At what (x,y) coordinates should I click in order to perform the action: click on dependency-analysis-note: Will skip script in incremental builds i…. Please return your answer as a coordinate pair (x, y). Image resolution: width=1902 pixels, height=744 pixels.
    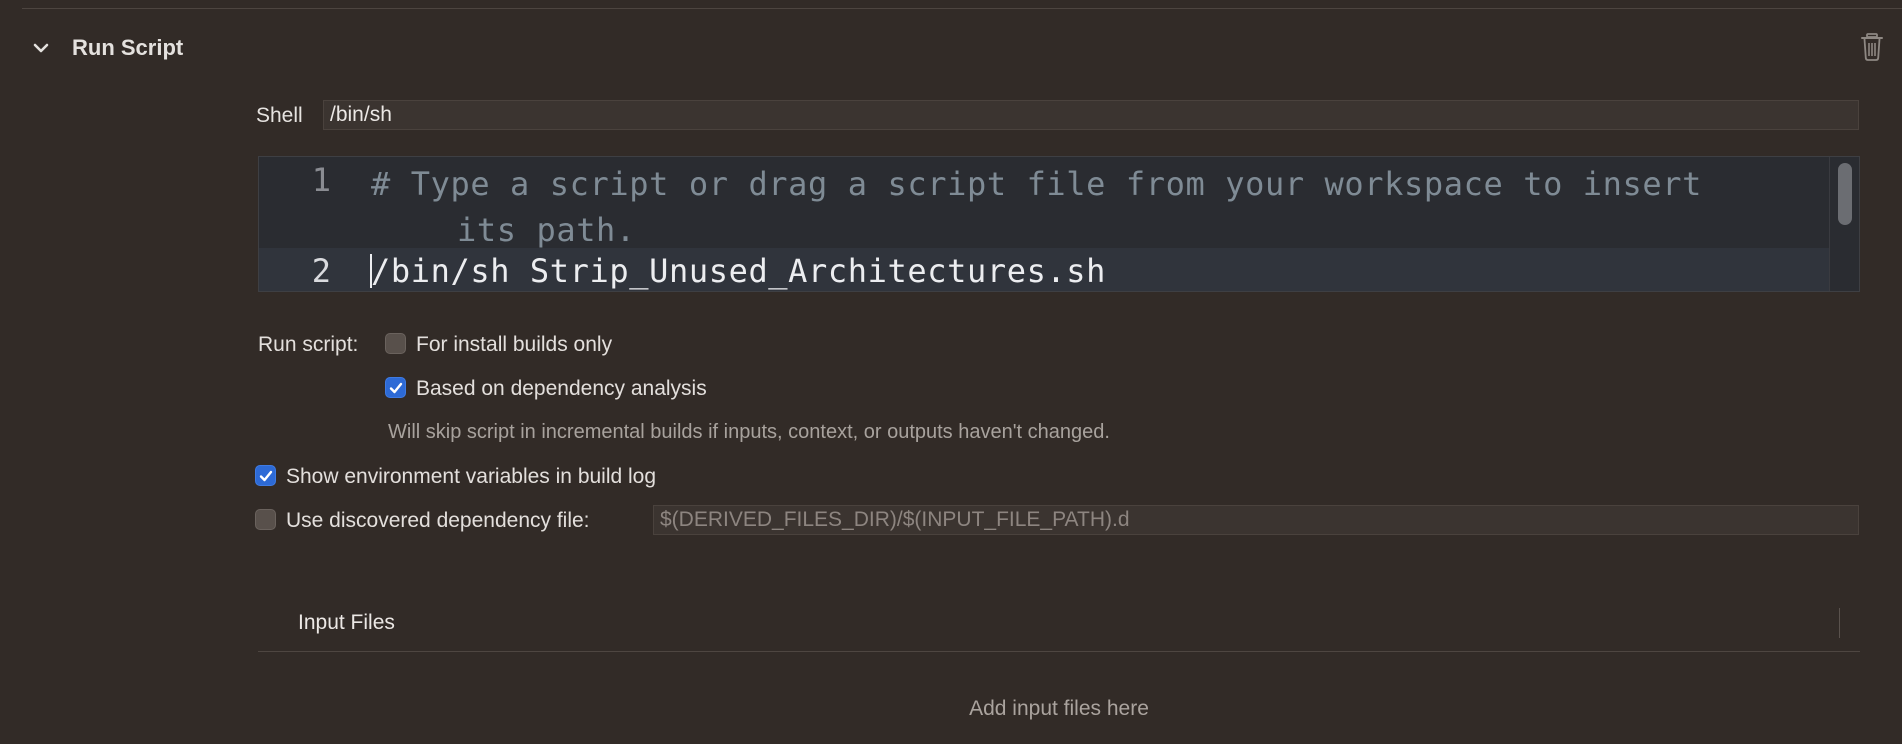
    Looking at the image, I should click on (749, 432).